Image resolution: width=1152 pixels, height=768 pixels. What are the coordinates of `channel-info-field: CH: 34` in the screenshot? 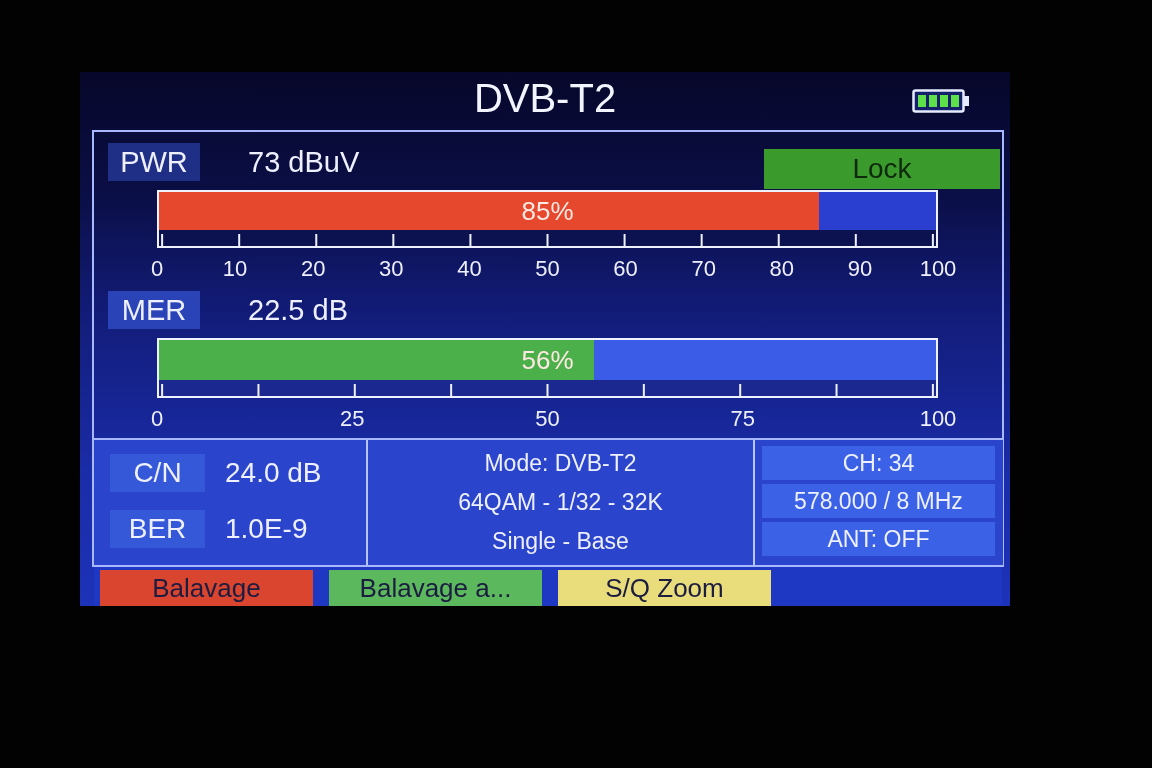 It's located at (878, 463).